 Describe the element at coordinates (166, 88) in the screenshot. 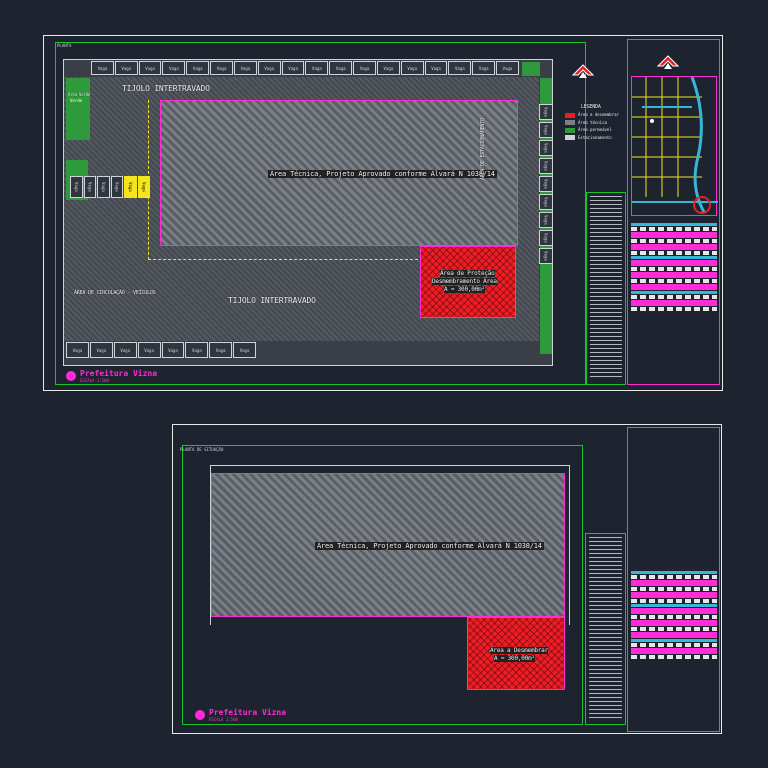

I see `road-label-top: TIJOLO INTERTRAVADO` at that location.